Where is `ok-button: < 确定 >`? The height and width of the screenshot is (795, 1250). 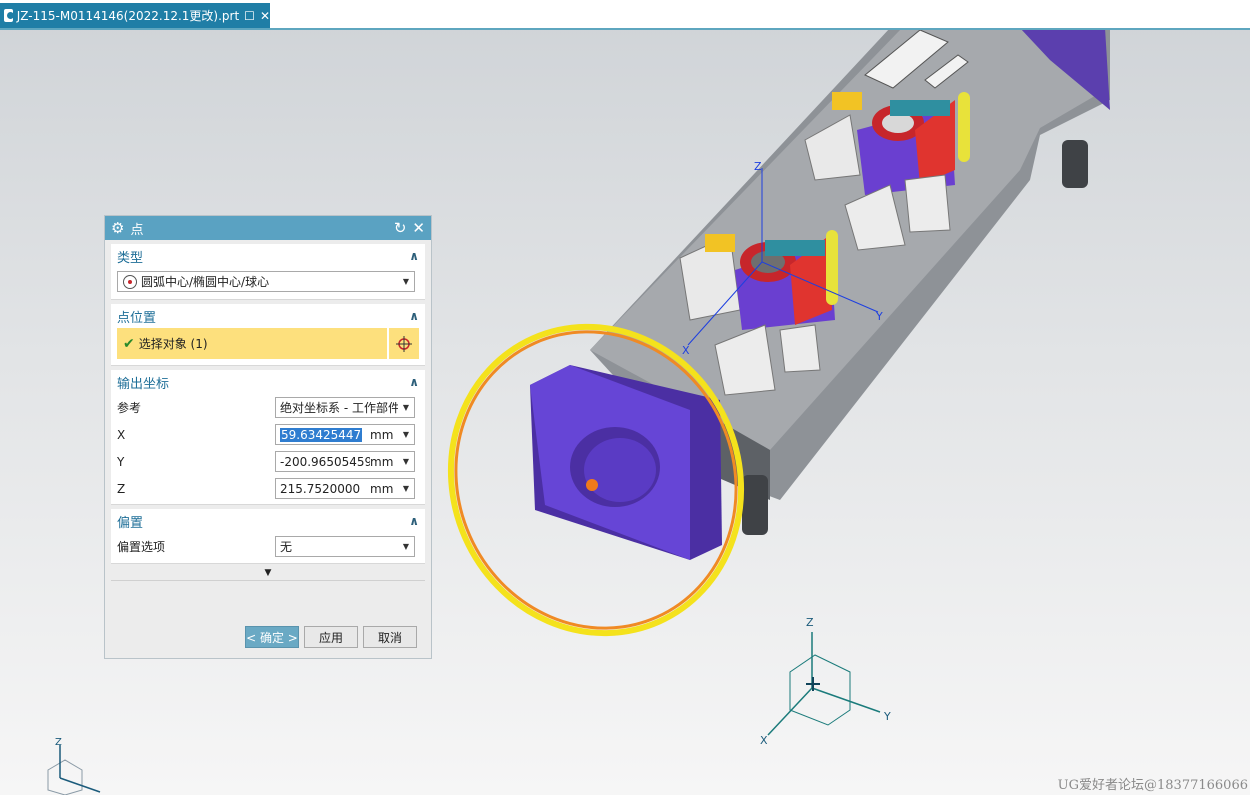
ok-button: < 确定 > is located at coordinates (272, 637).